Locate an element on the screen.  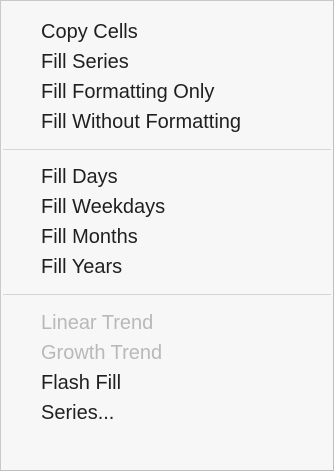
menu-item-fill-months: Fill Months is located at coordinates (167, 237).